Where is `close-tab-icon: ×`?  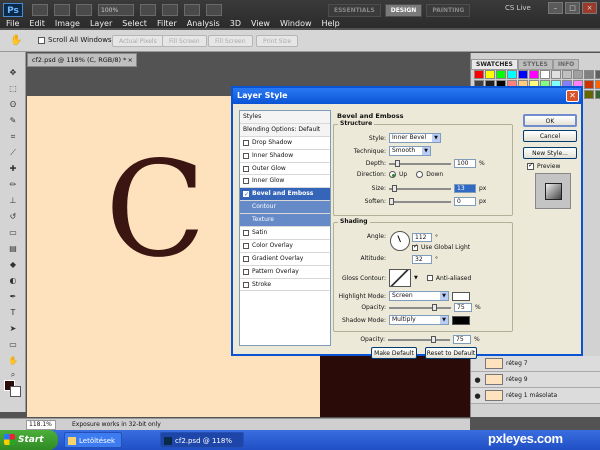 close-tab-icon: × is located at coordinates (130, 60).